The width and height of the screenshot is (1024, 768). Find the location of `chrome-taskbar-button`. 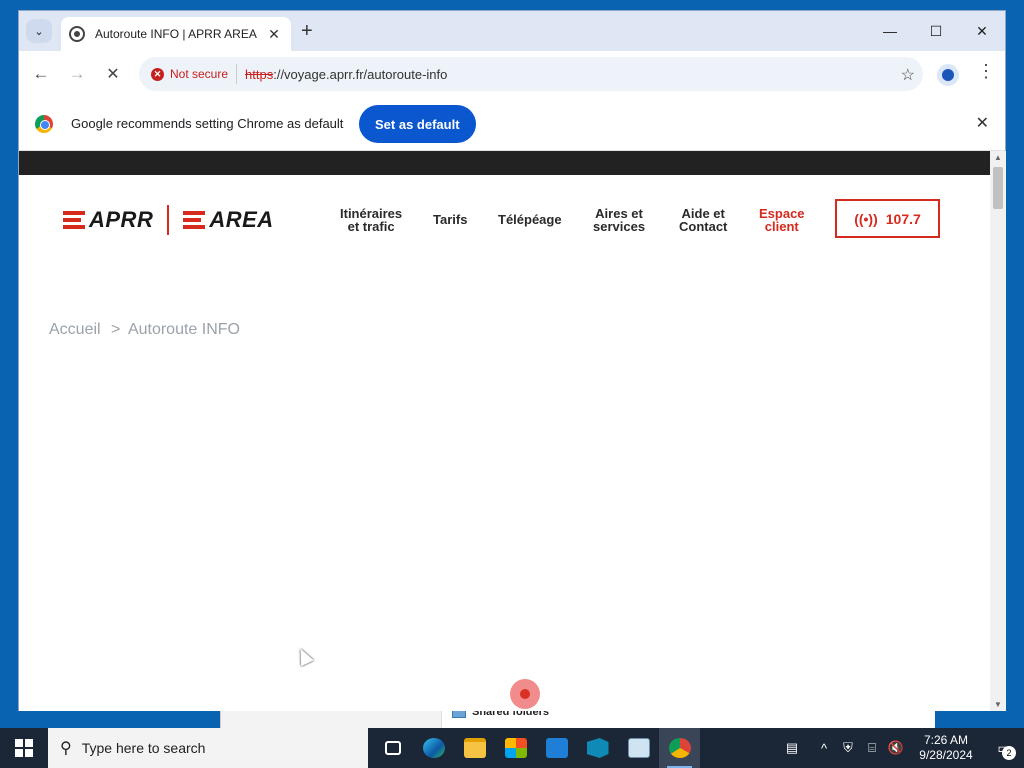

chrome-taskbar-button is located at coordinates (679, 748).